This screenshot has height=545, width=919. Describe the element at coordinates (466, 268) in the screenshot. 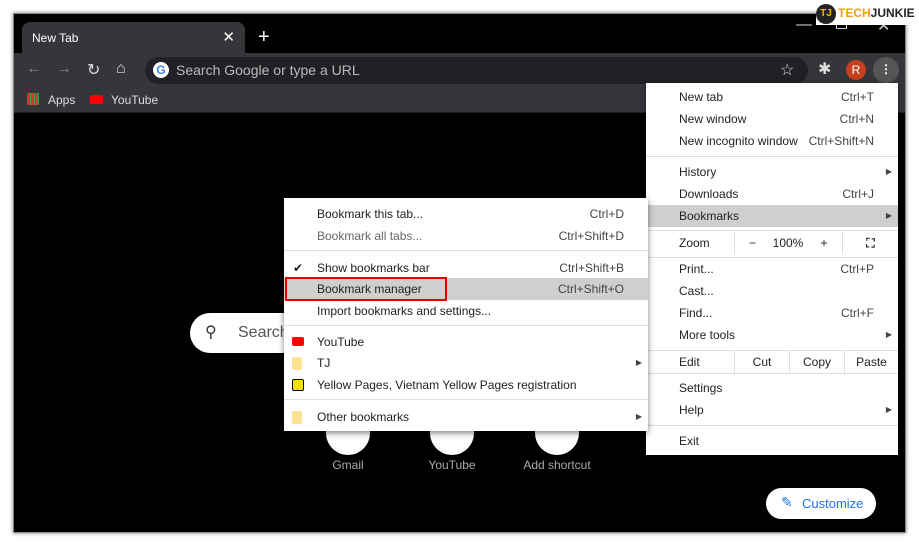

I see `show-bookmarks-bar: ✔ Show bookmarks bar Ctrl+Shift+B` at that location.